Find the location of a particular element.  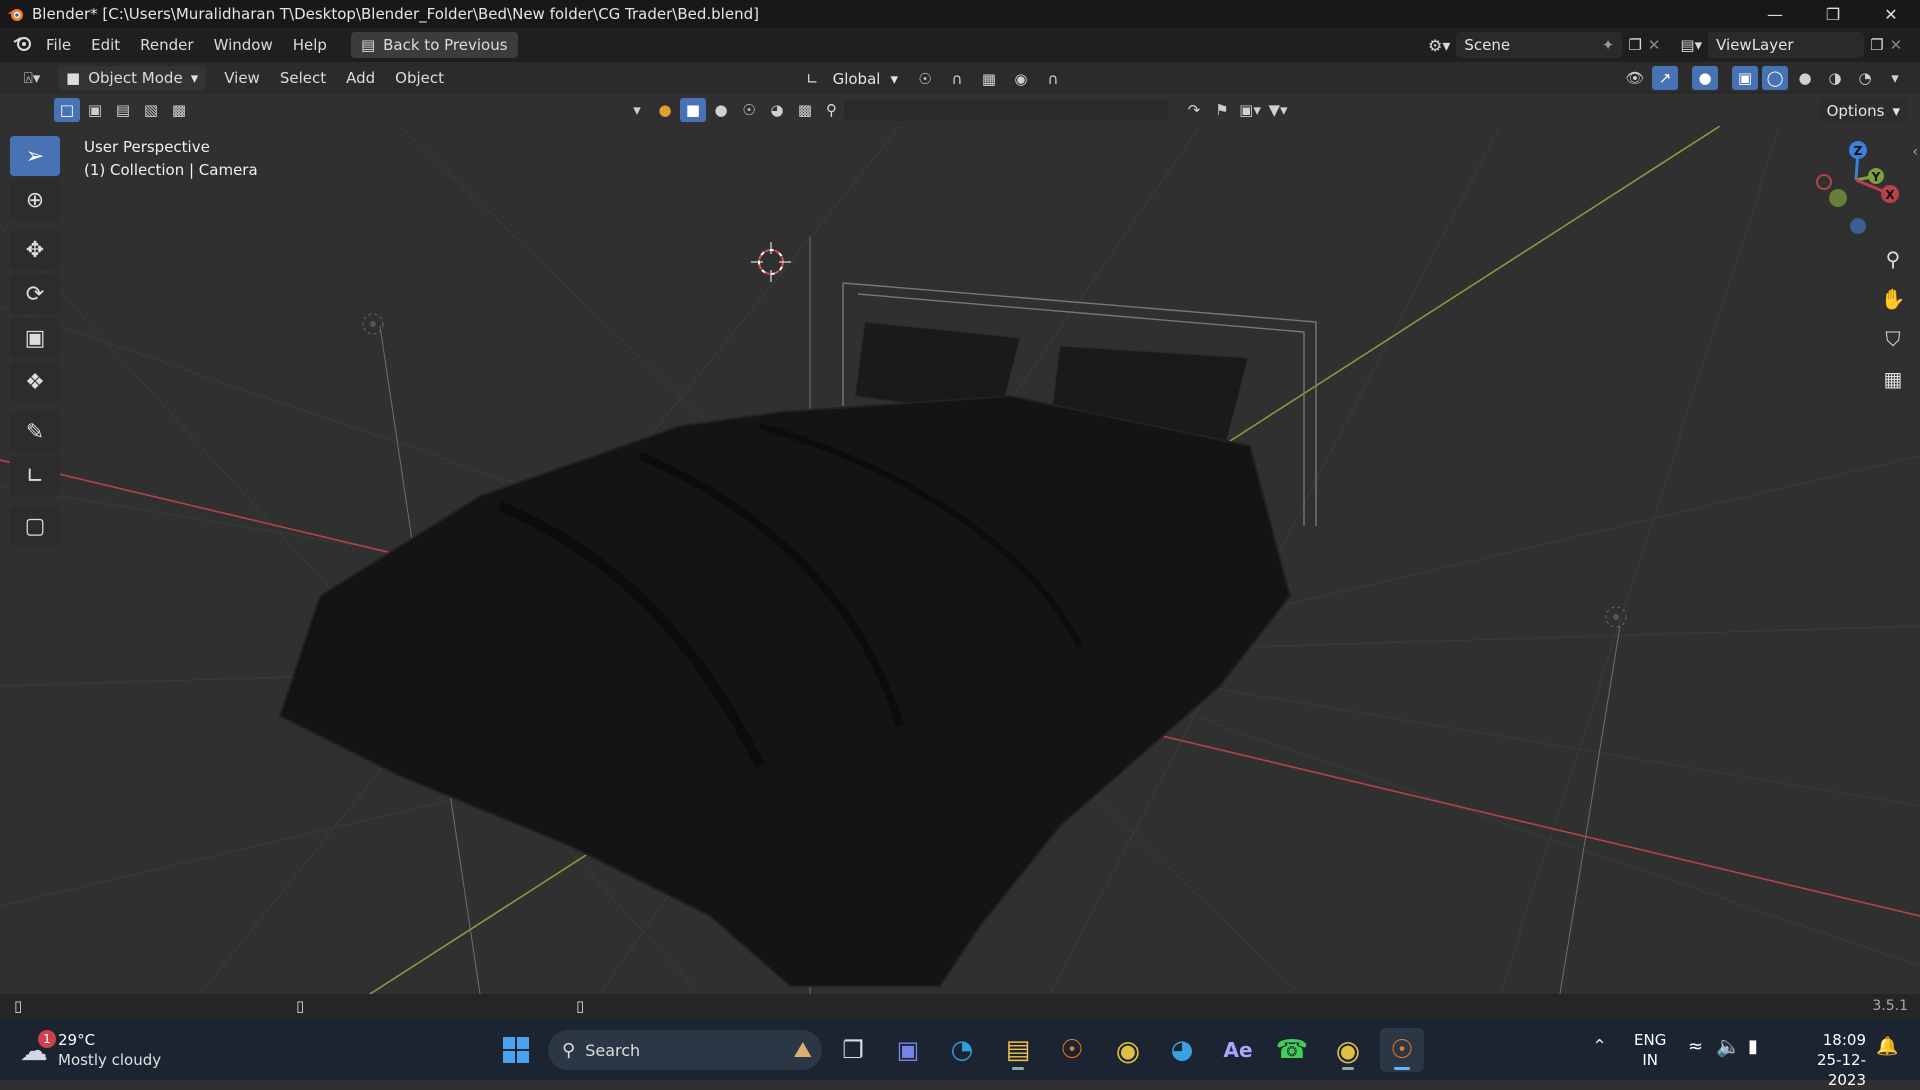

filter-light-icon: ☉ is located at coordinates (749, 110).